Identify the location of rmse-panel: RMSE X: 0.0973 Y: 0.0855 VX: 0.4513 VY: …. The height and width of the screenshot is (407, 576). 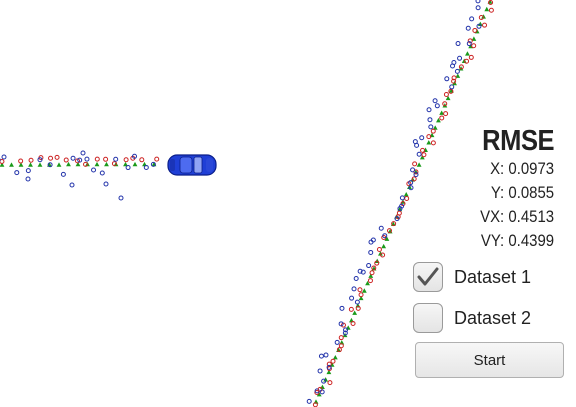
(512, 189).